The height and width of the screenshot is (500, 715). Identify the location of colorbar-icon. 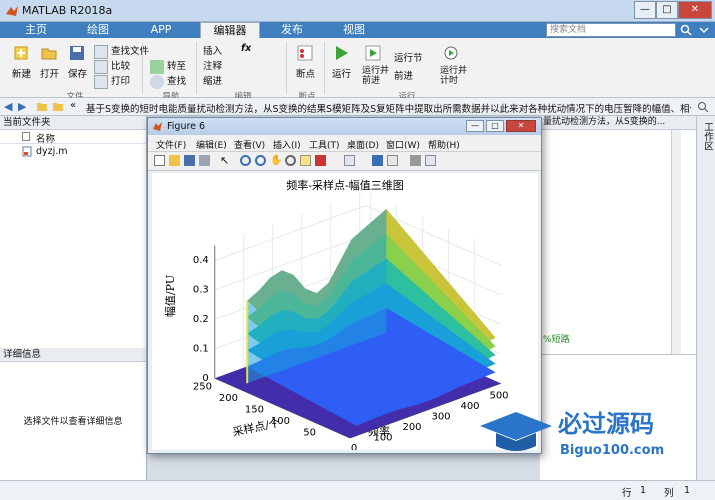
(377, 160).